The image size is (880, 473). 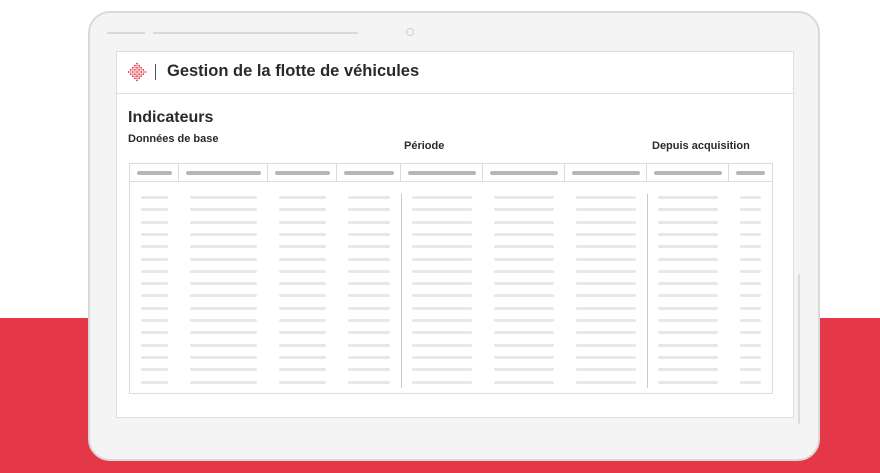 I want to click on camera-icon, so click(x=410, y=32).